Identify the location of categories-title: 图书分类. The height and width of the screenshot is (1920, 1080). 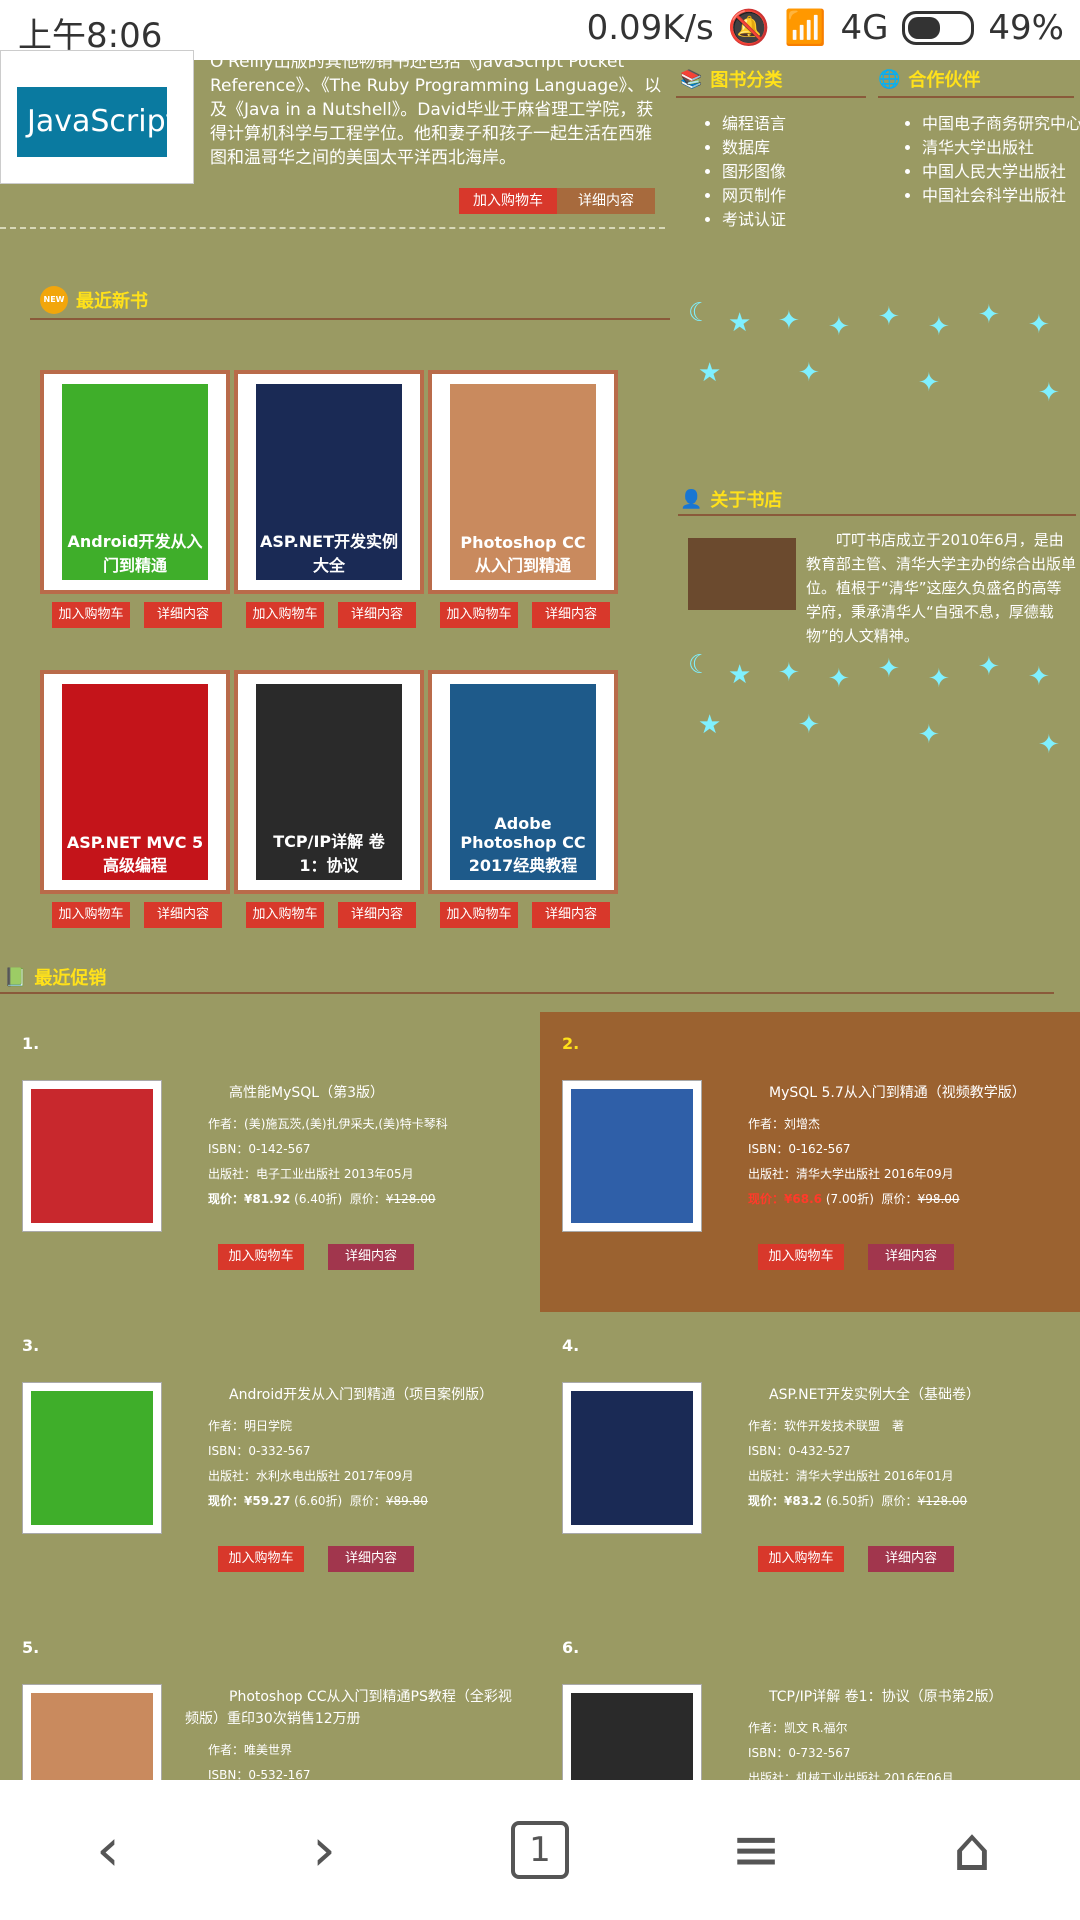
(746, 80).